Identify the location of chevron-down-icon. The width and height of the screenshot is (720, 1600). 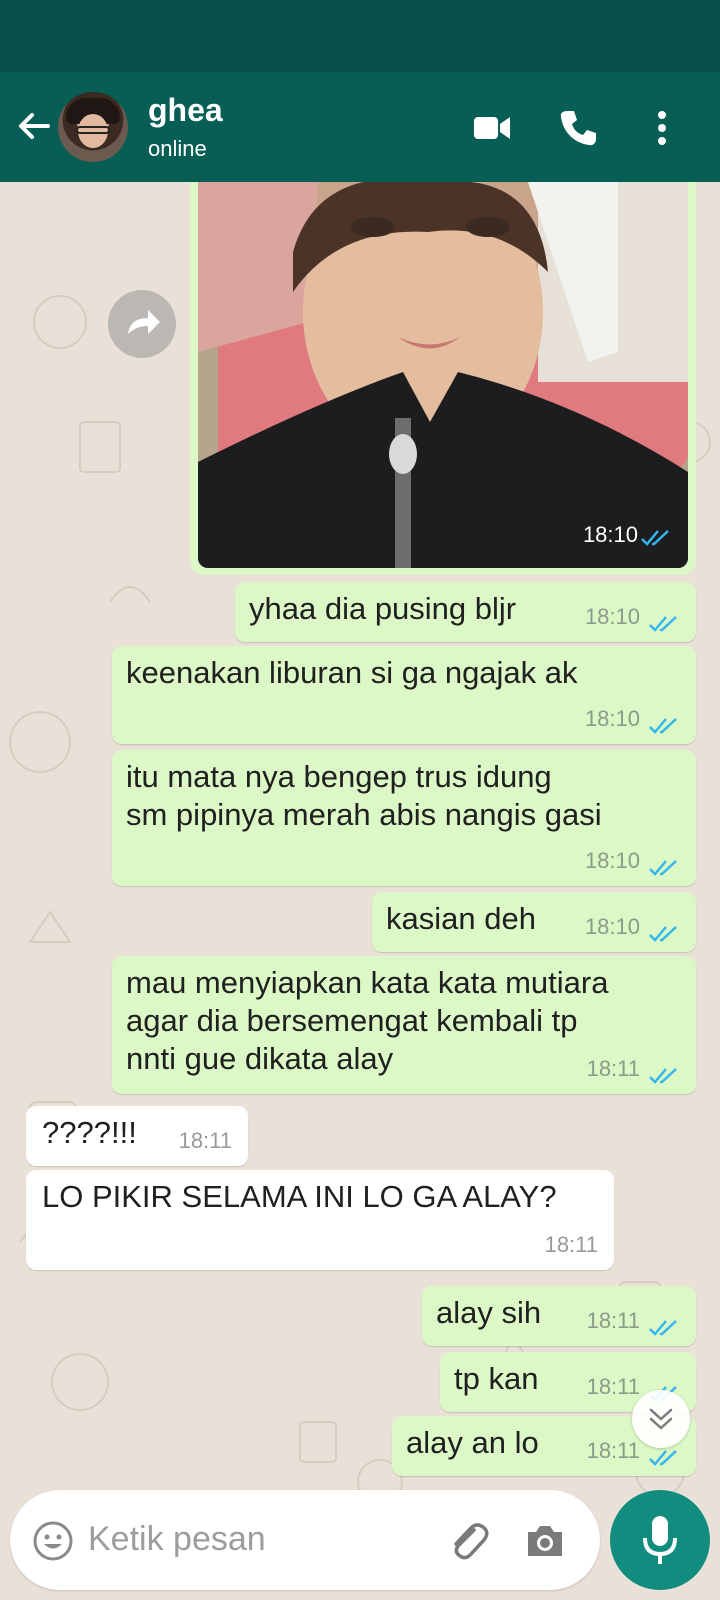
(661, 1419).